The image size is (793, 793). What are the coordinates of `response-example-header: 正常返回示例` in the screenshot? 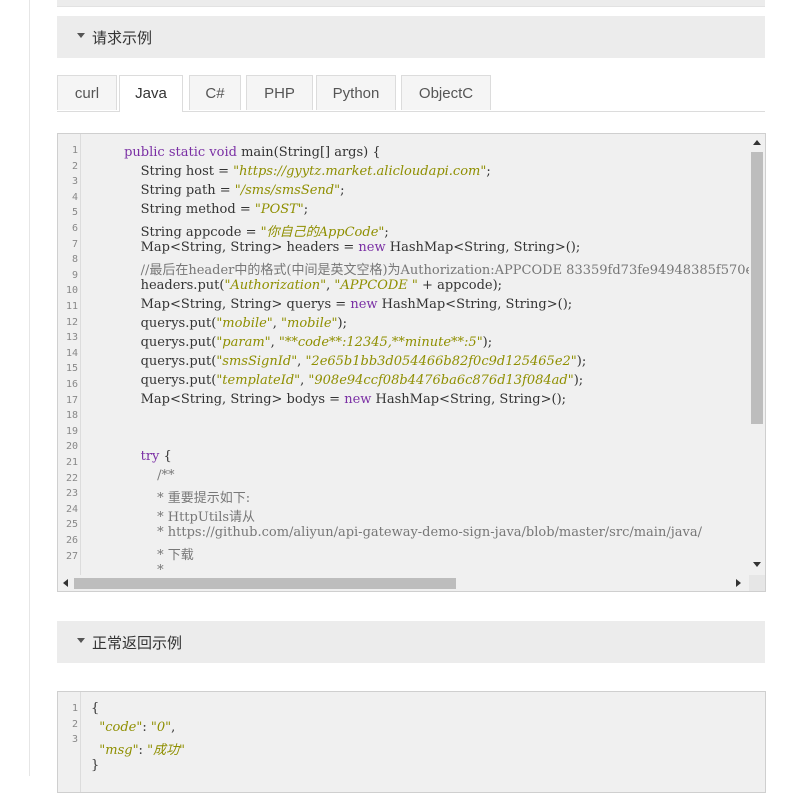 It's located at (411, 642).